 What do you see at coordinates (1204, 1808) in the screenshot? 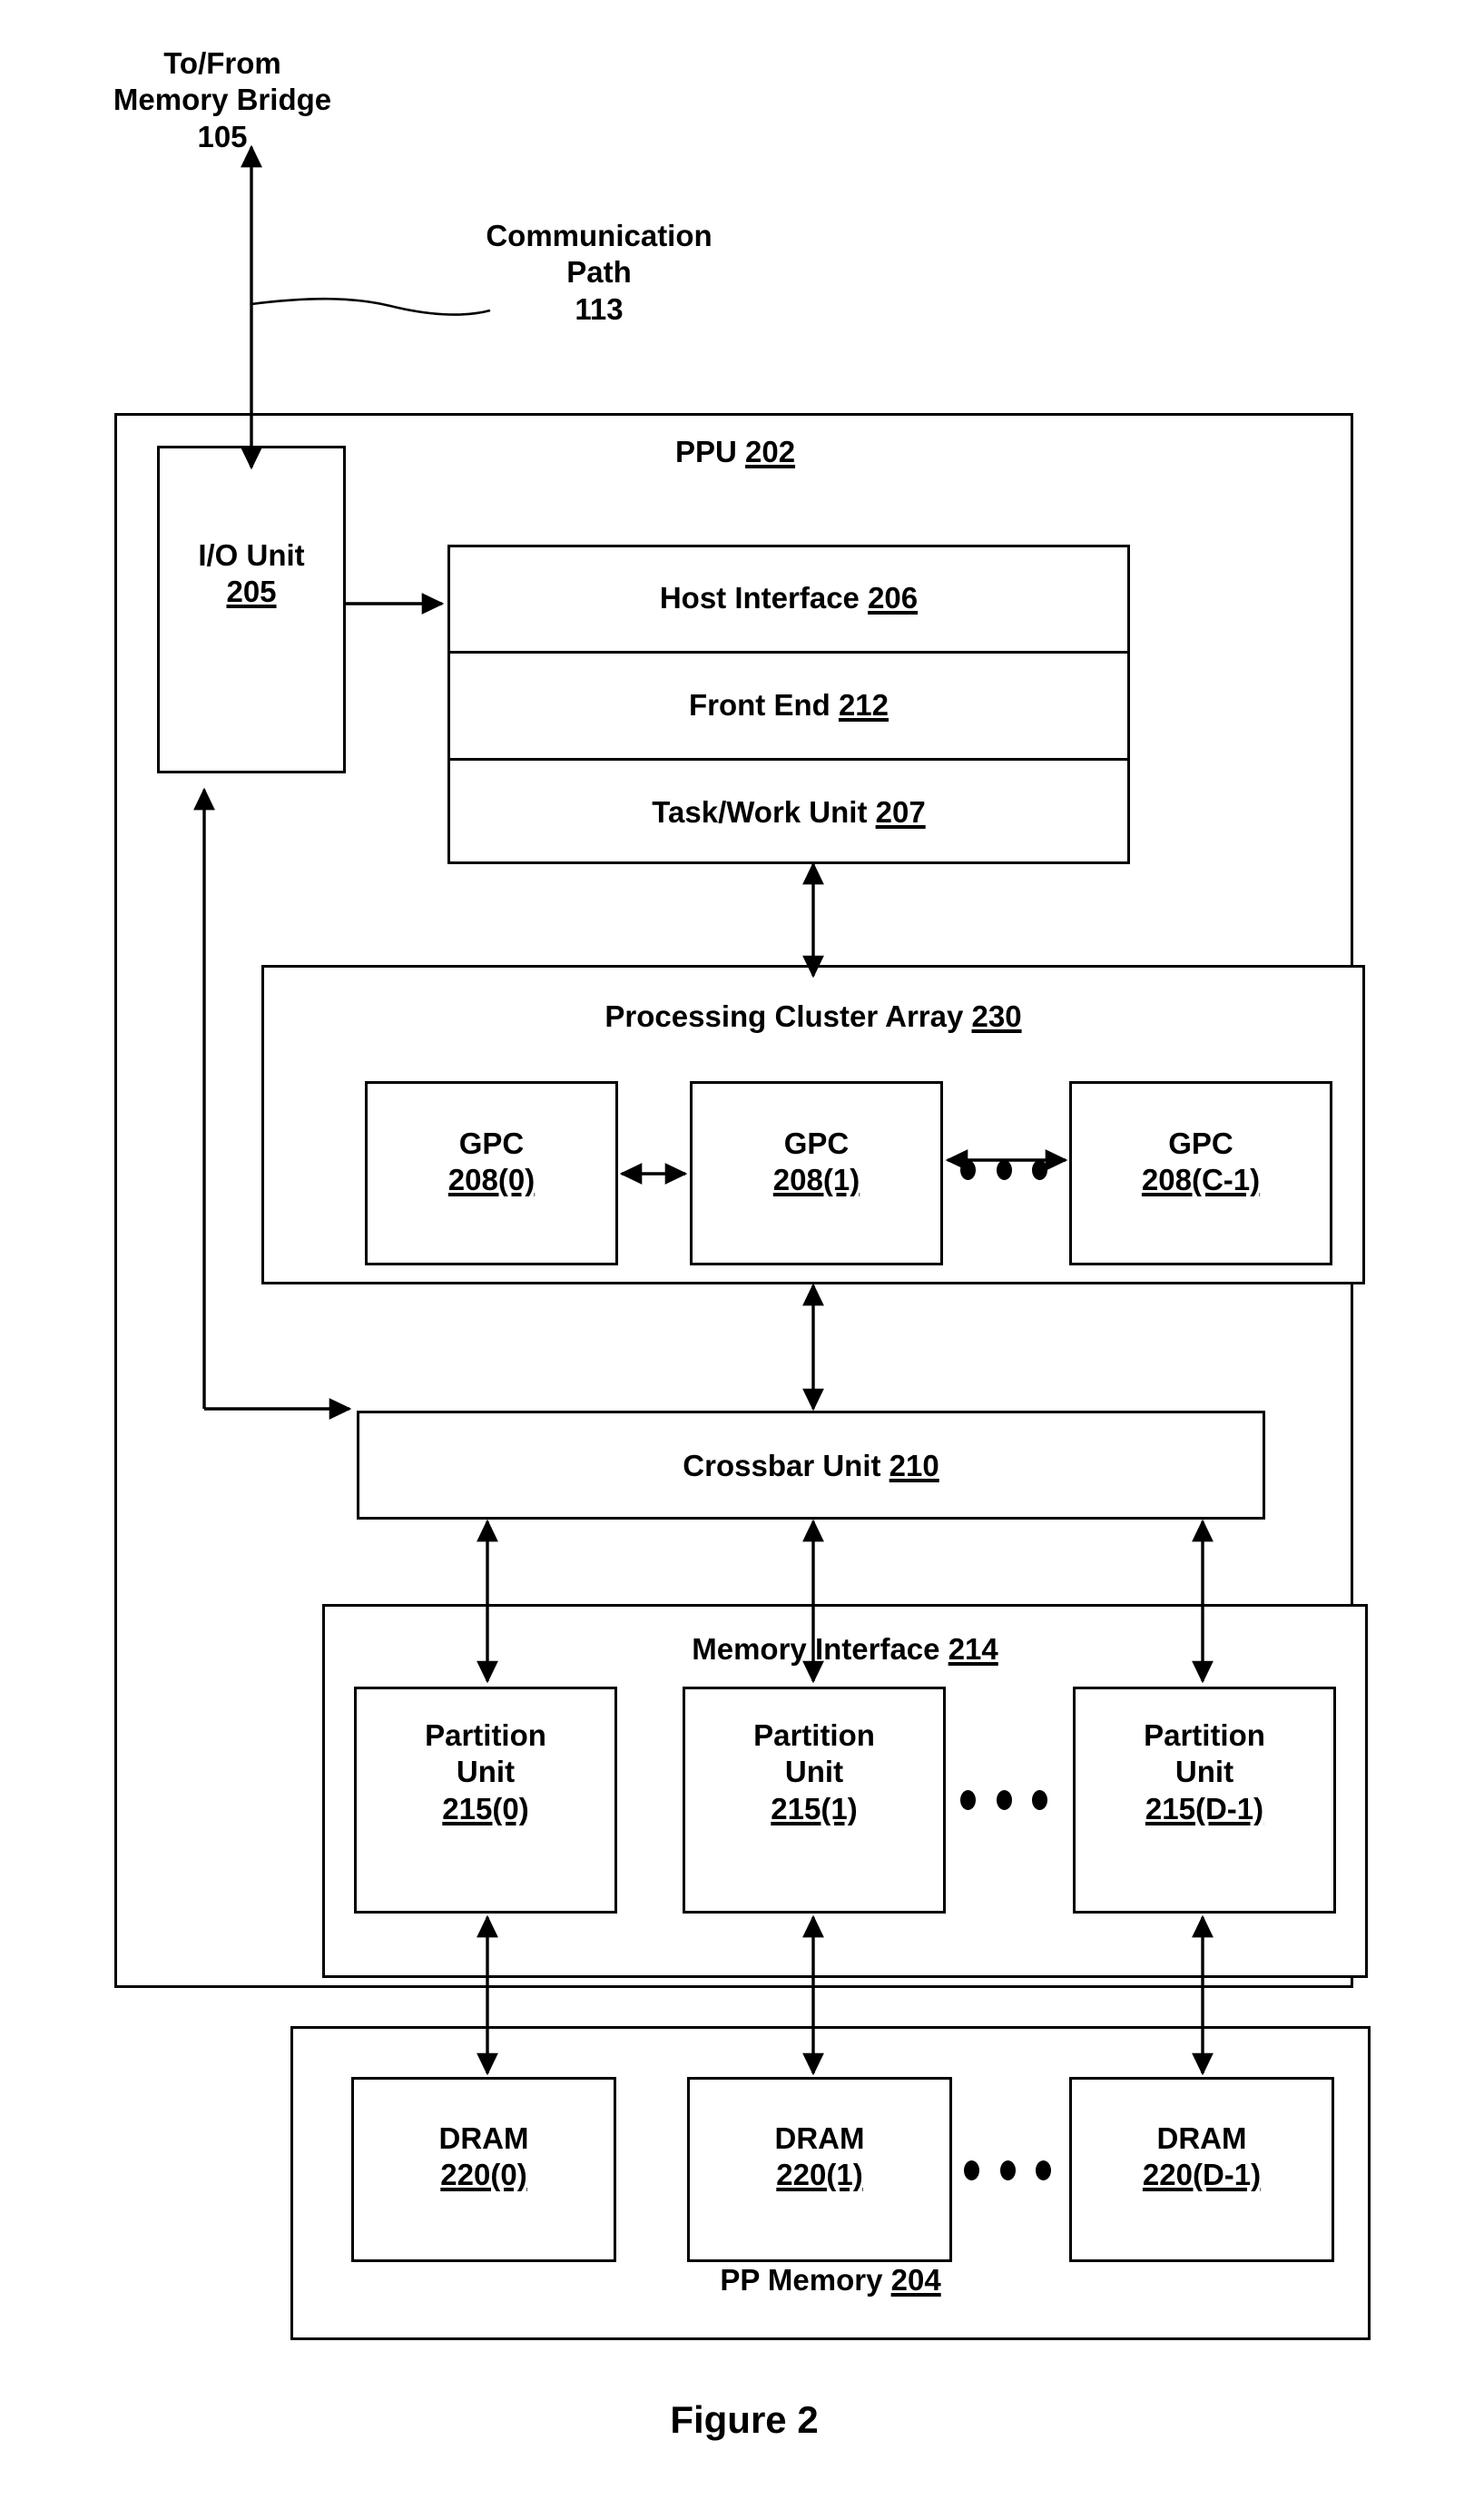
I see `partition-unit-ref-2: 215(D-1)` at bounding box center [1204, 1808].